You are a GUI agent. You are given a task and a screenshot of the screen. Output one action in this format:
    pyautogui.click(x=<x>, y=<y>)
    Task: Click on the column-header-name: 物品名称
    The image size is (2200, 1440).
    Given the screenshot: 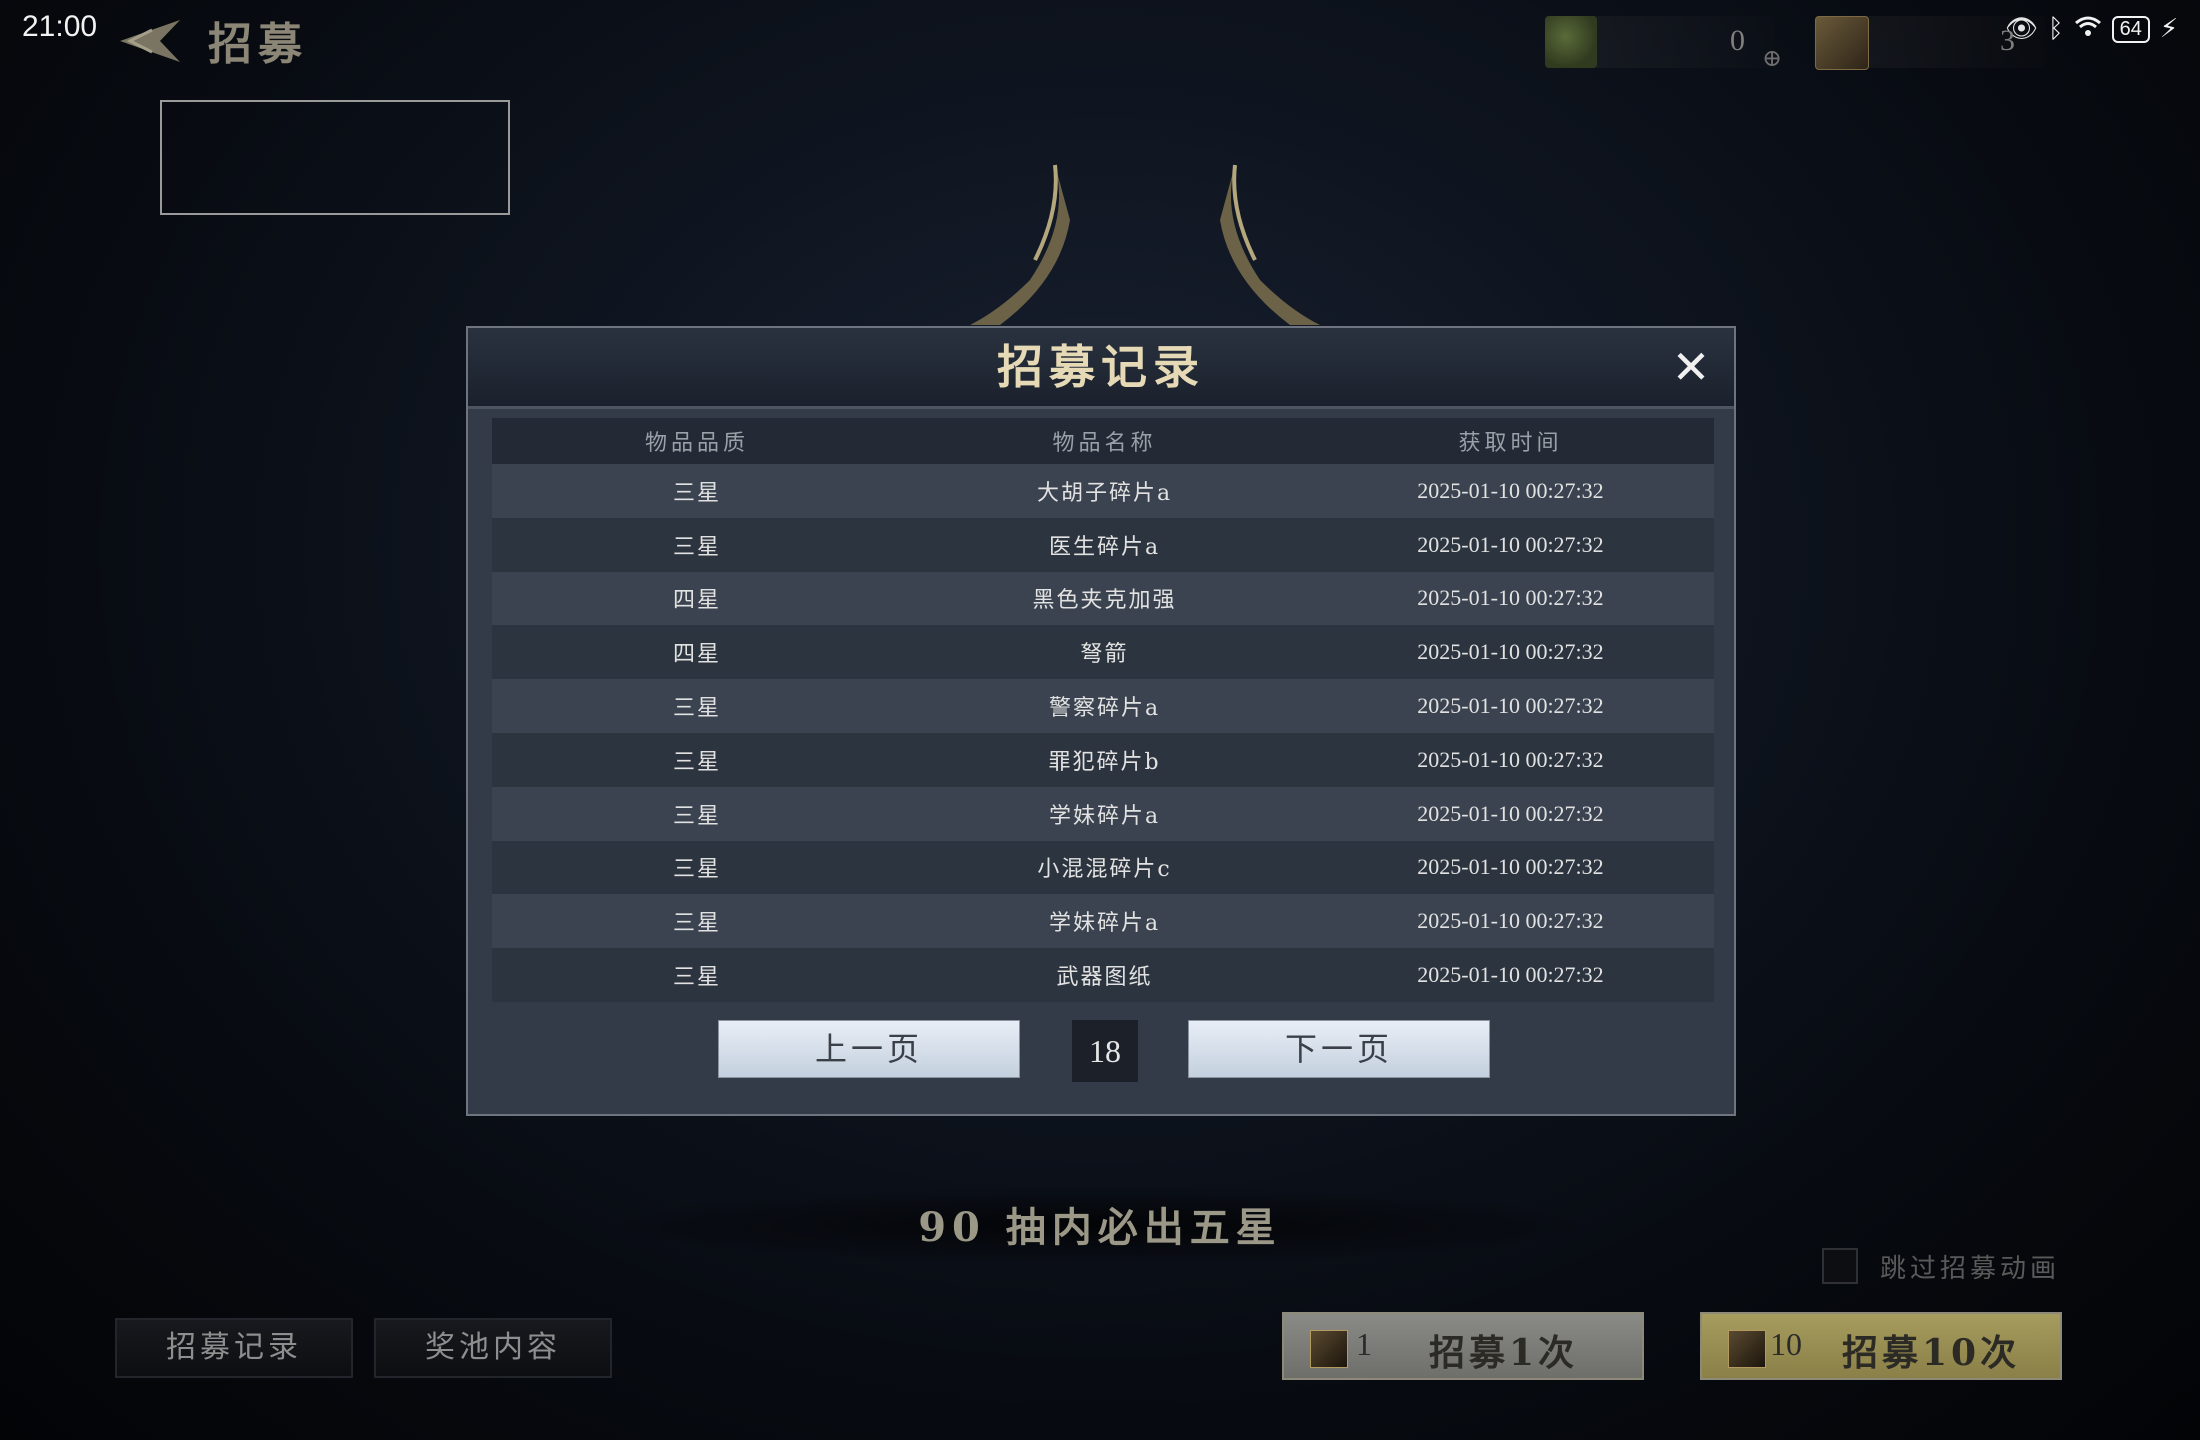 What is the action you would take?
    pyautogui.click(x=1104, y=443)
    